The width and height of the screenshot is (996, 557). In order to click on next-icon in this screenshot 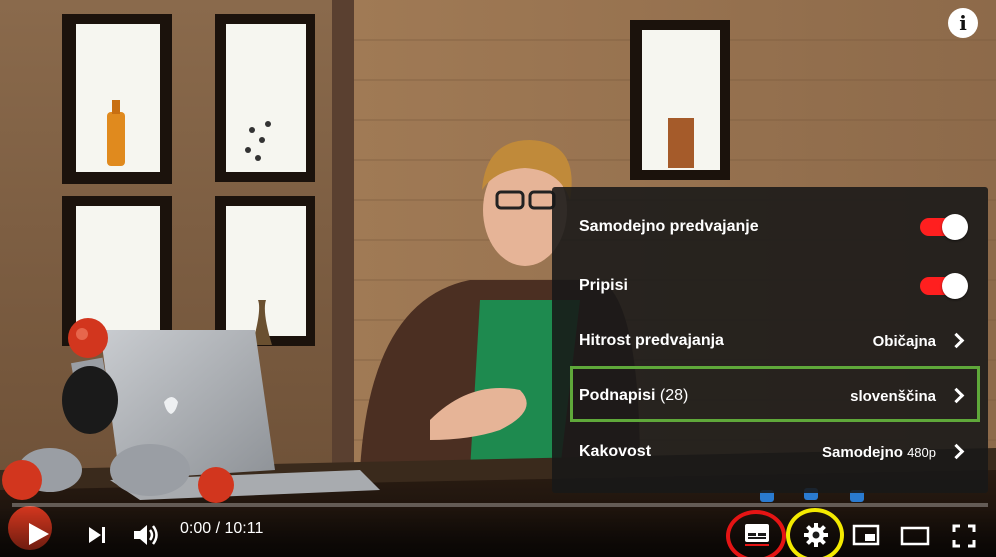, I will do `click(97, 535)`.